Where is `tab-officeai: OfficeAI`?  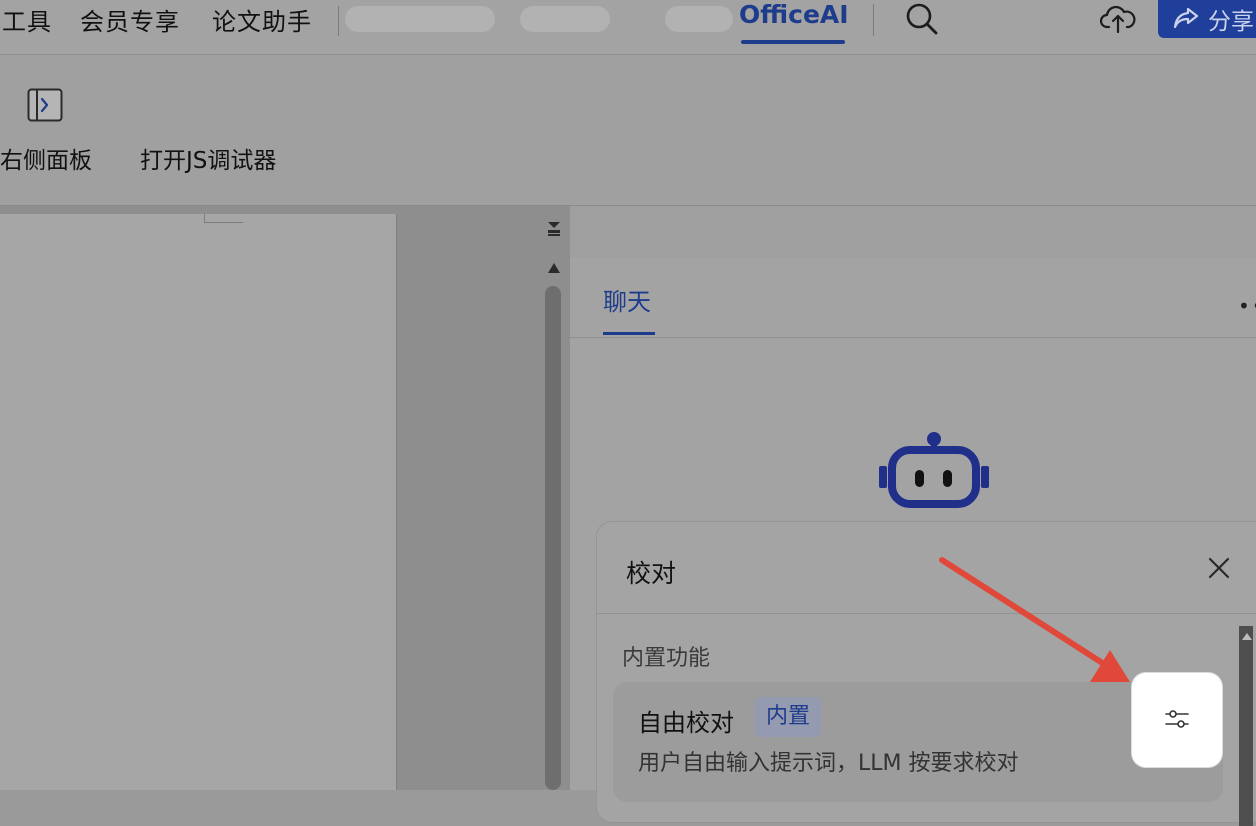
tab-officeai: OfficeAI is located at coordinates (794, 14).